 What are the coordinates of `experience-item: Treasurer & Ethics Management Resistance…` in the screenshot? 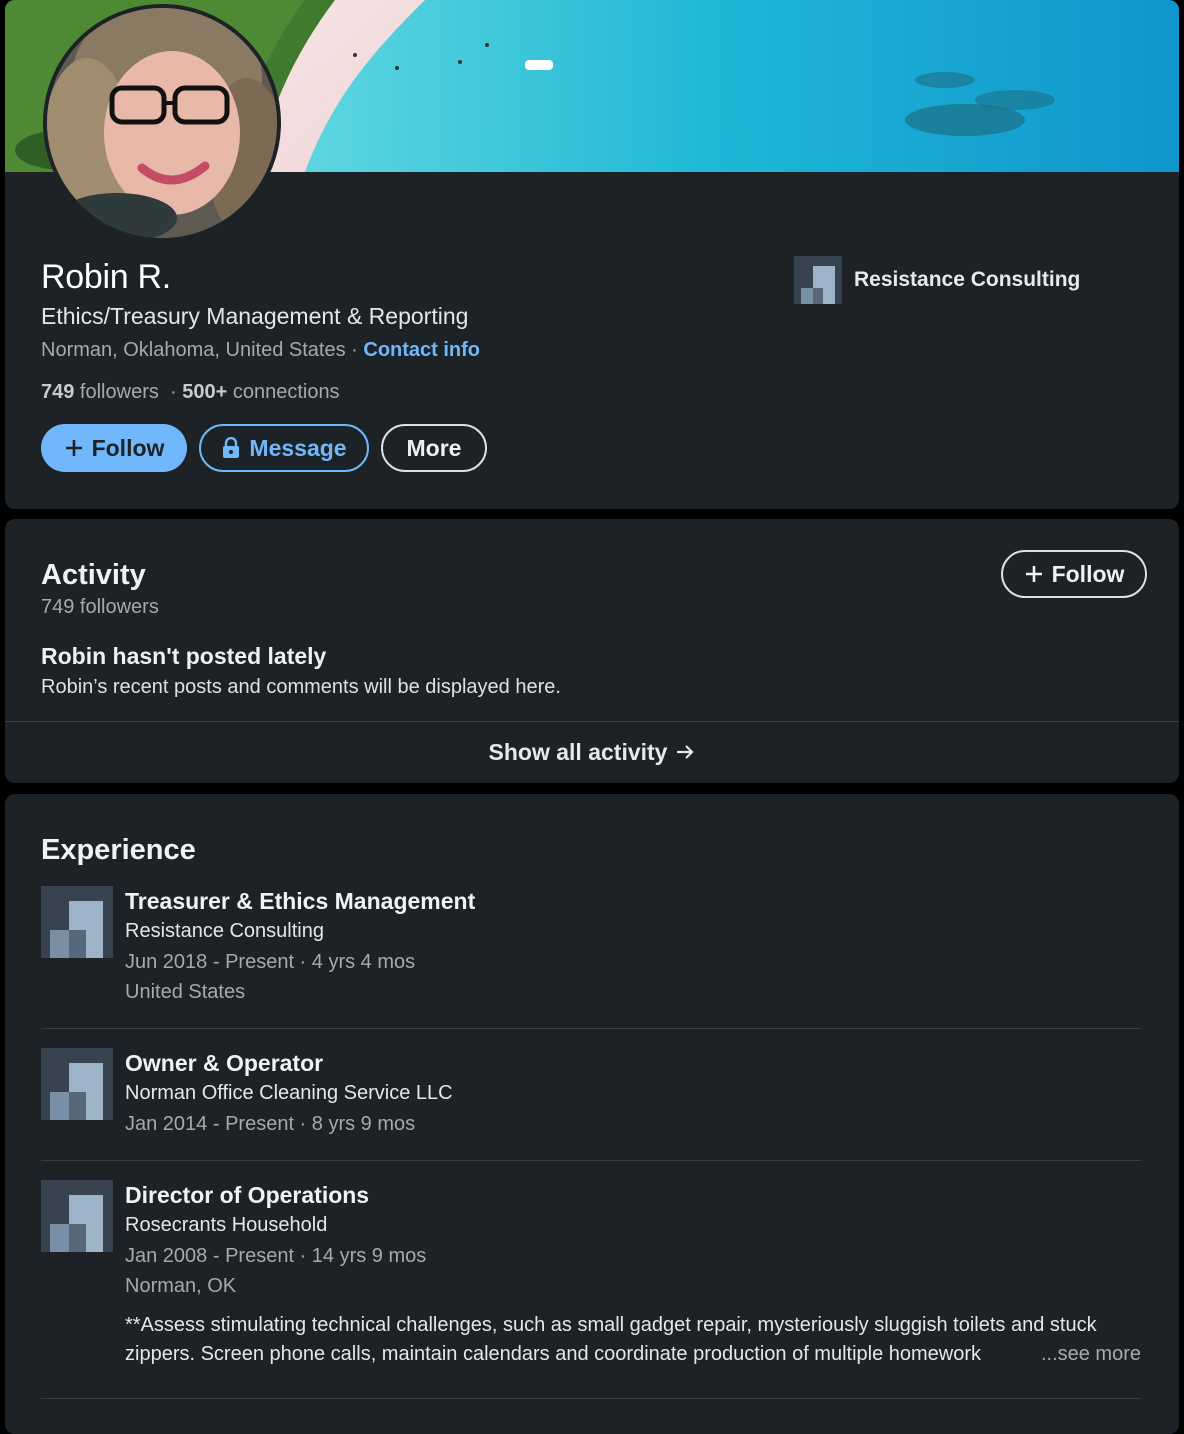 It's located at (591, 951).